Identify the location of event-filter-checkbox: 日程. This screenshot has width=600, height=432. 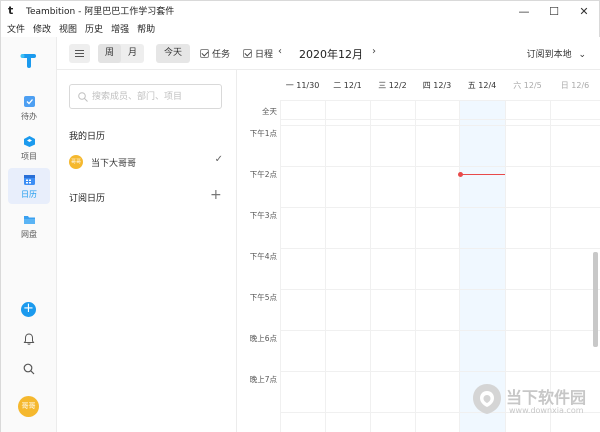
(258, 53).